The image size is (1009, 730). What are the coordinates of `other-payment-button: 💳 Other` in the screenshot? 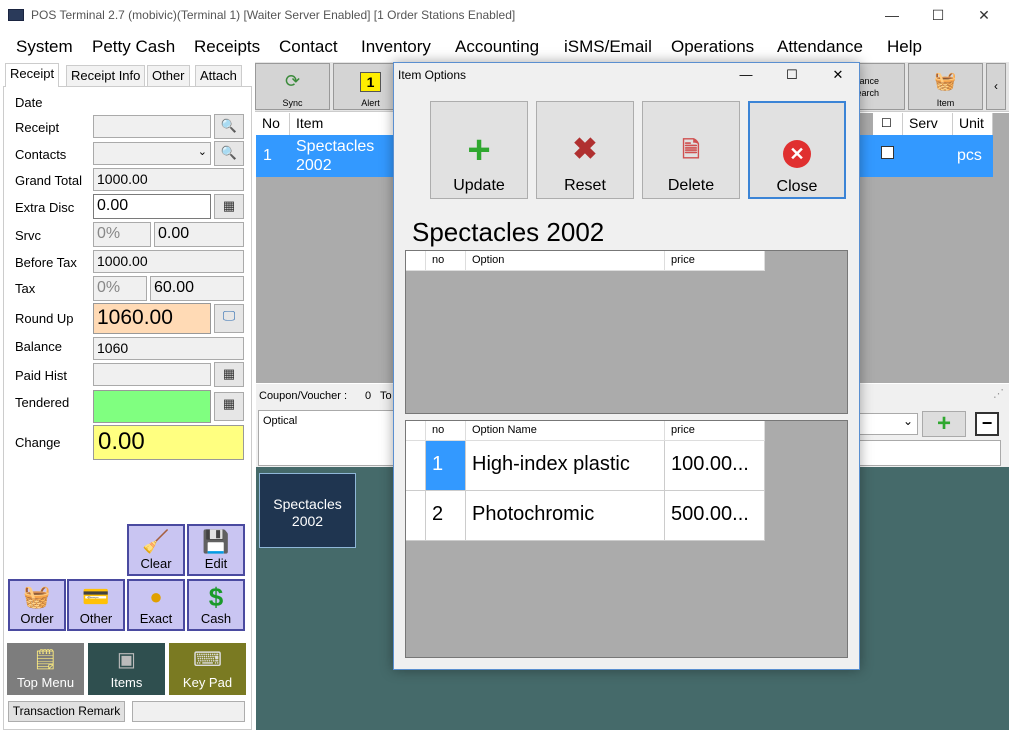 It's located at (96, 605).